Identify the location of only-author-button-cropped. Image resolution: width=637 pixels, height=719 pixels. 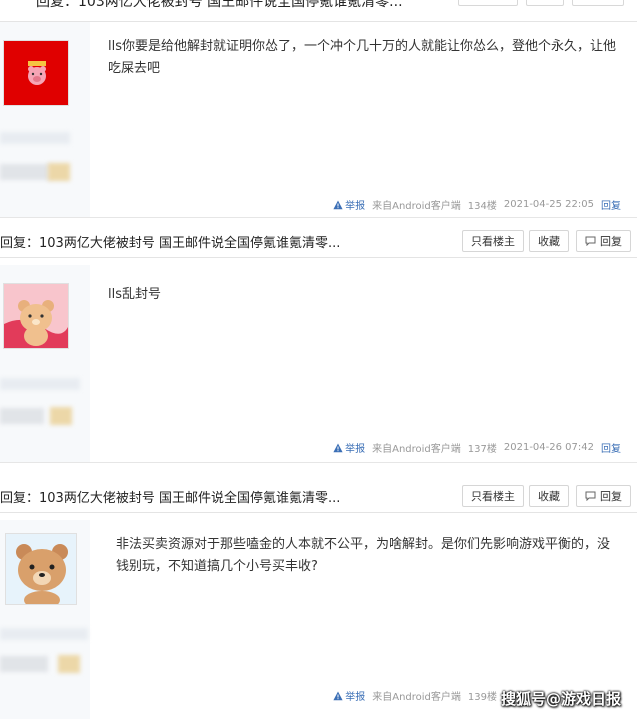
(488, 3).